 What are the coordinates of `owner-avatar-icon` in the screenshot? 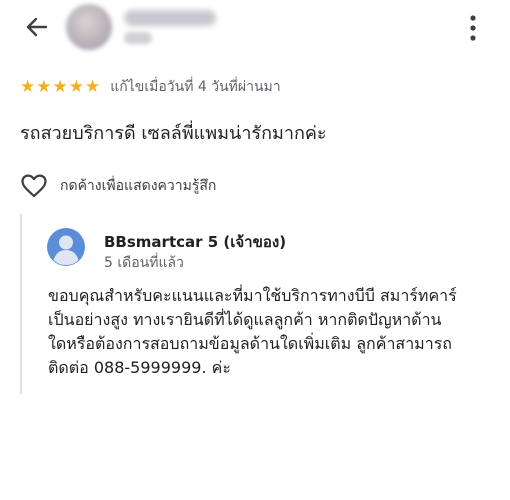 It's located at (66, 247).